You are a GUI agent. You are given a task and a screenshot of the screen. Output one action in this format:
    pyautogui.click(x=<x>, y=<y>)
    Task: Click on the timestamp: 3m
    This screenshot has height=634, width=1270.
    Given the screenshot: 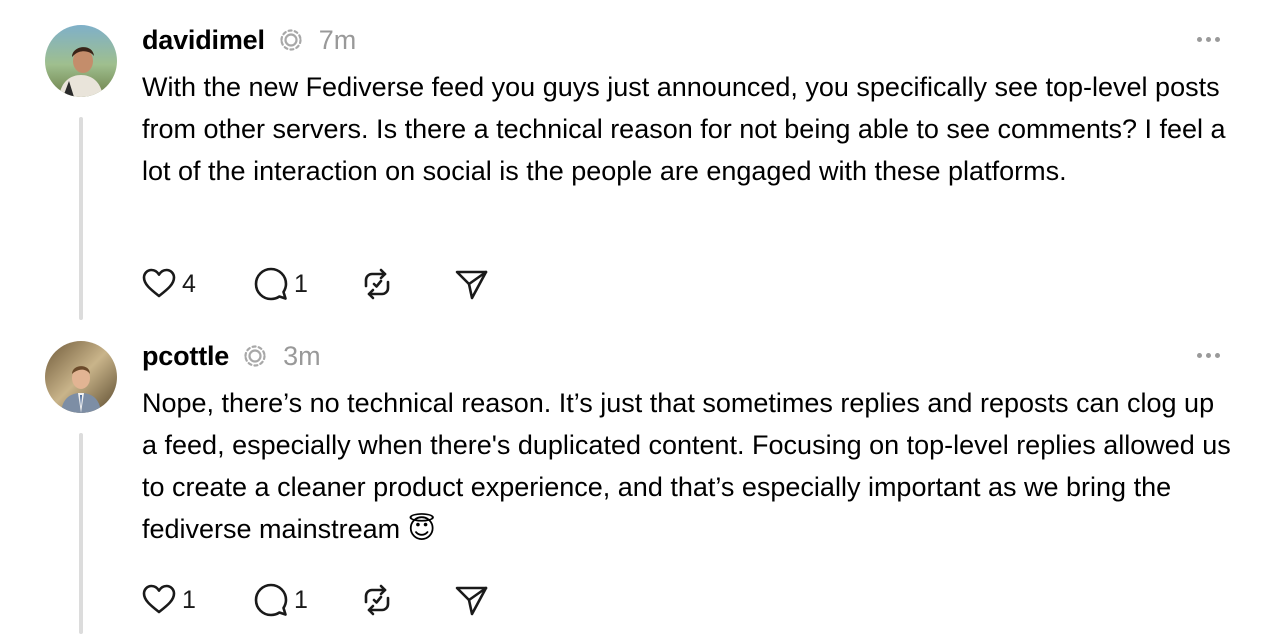 What is the action you would take?
    pyautogui.click(x=302, y=355)
    